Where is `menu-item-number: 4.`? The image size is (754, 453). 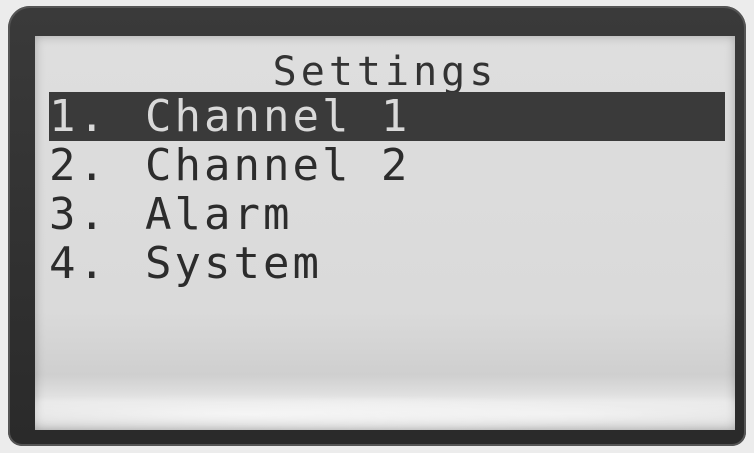 menu-item-number: 4. is located at coordinates (78, 263).